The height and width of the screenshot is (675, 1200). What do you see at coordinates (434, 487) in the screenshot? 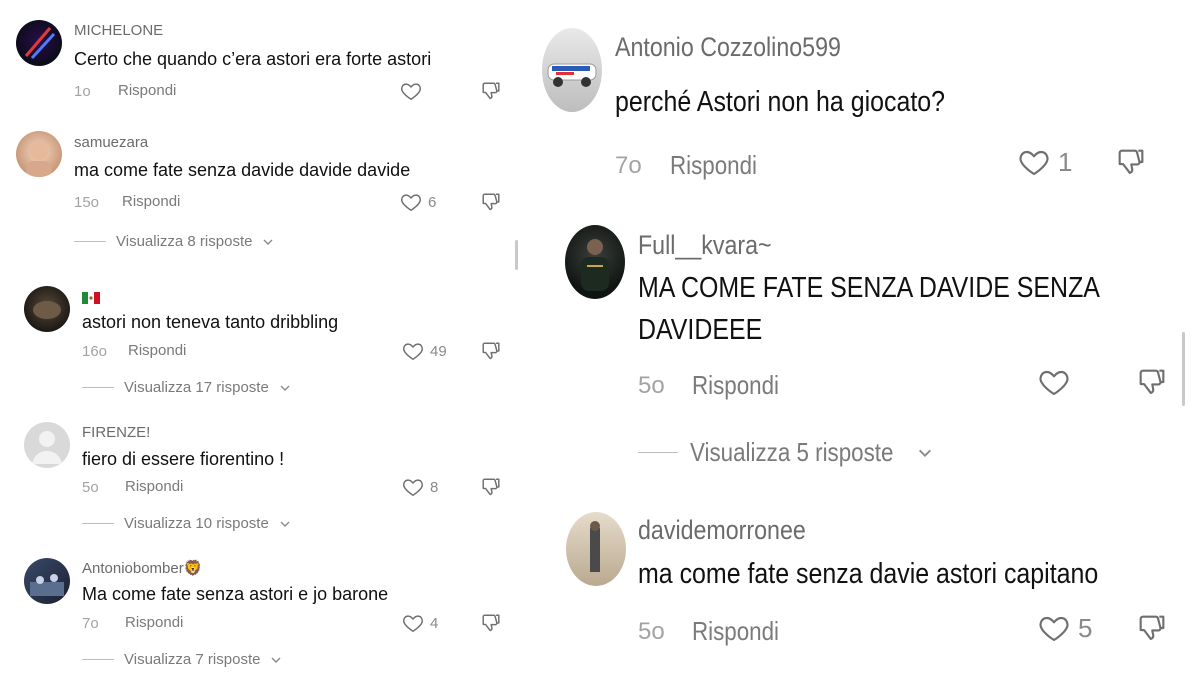
I see `like-count: 8` at bounding box center [434, 487].